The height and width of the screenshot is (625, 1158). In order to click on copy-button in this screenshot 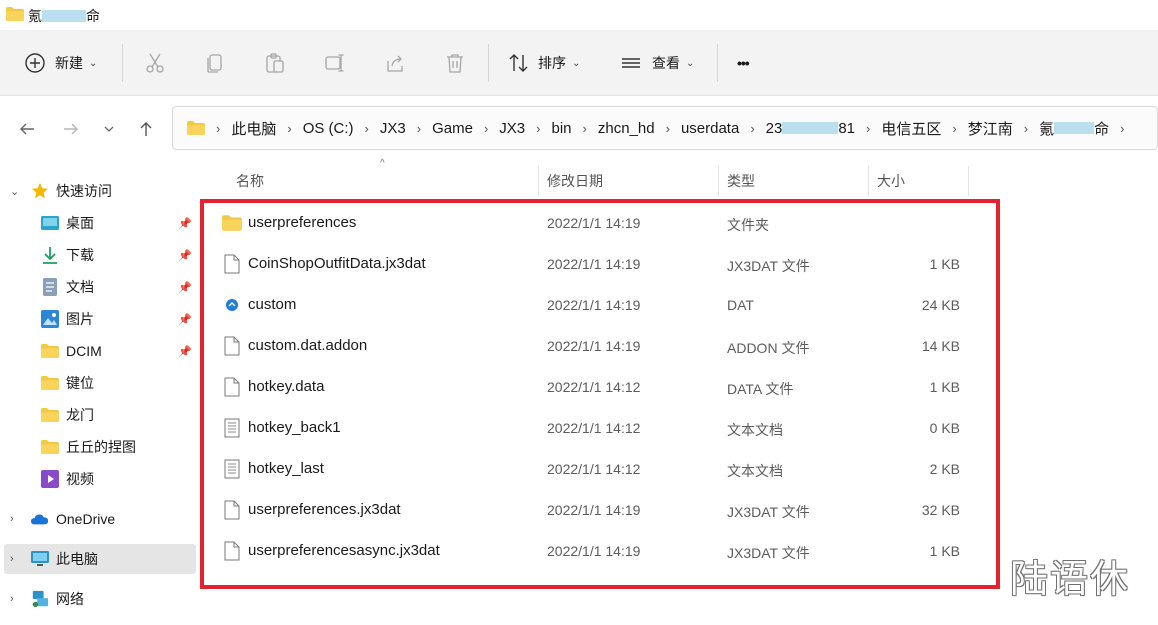, I will do `click(215, 63)`.